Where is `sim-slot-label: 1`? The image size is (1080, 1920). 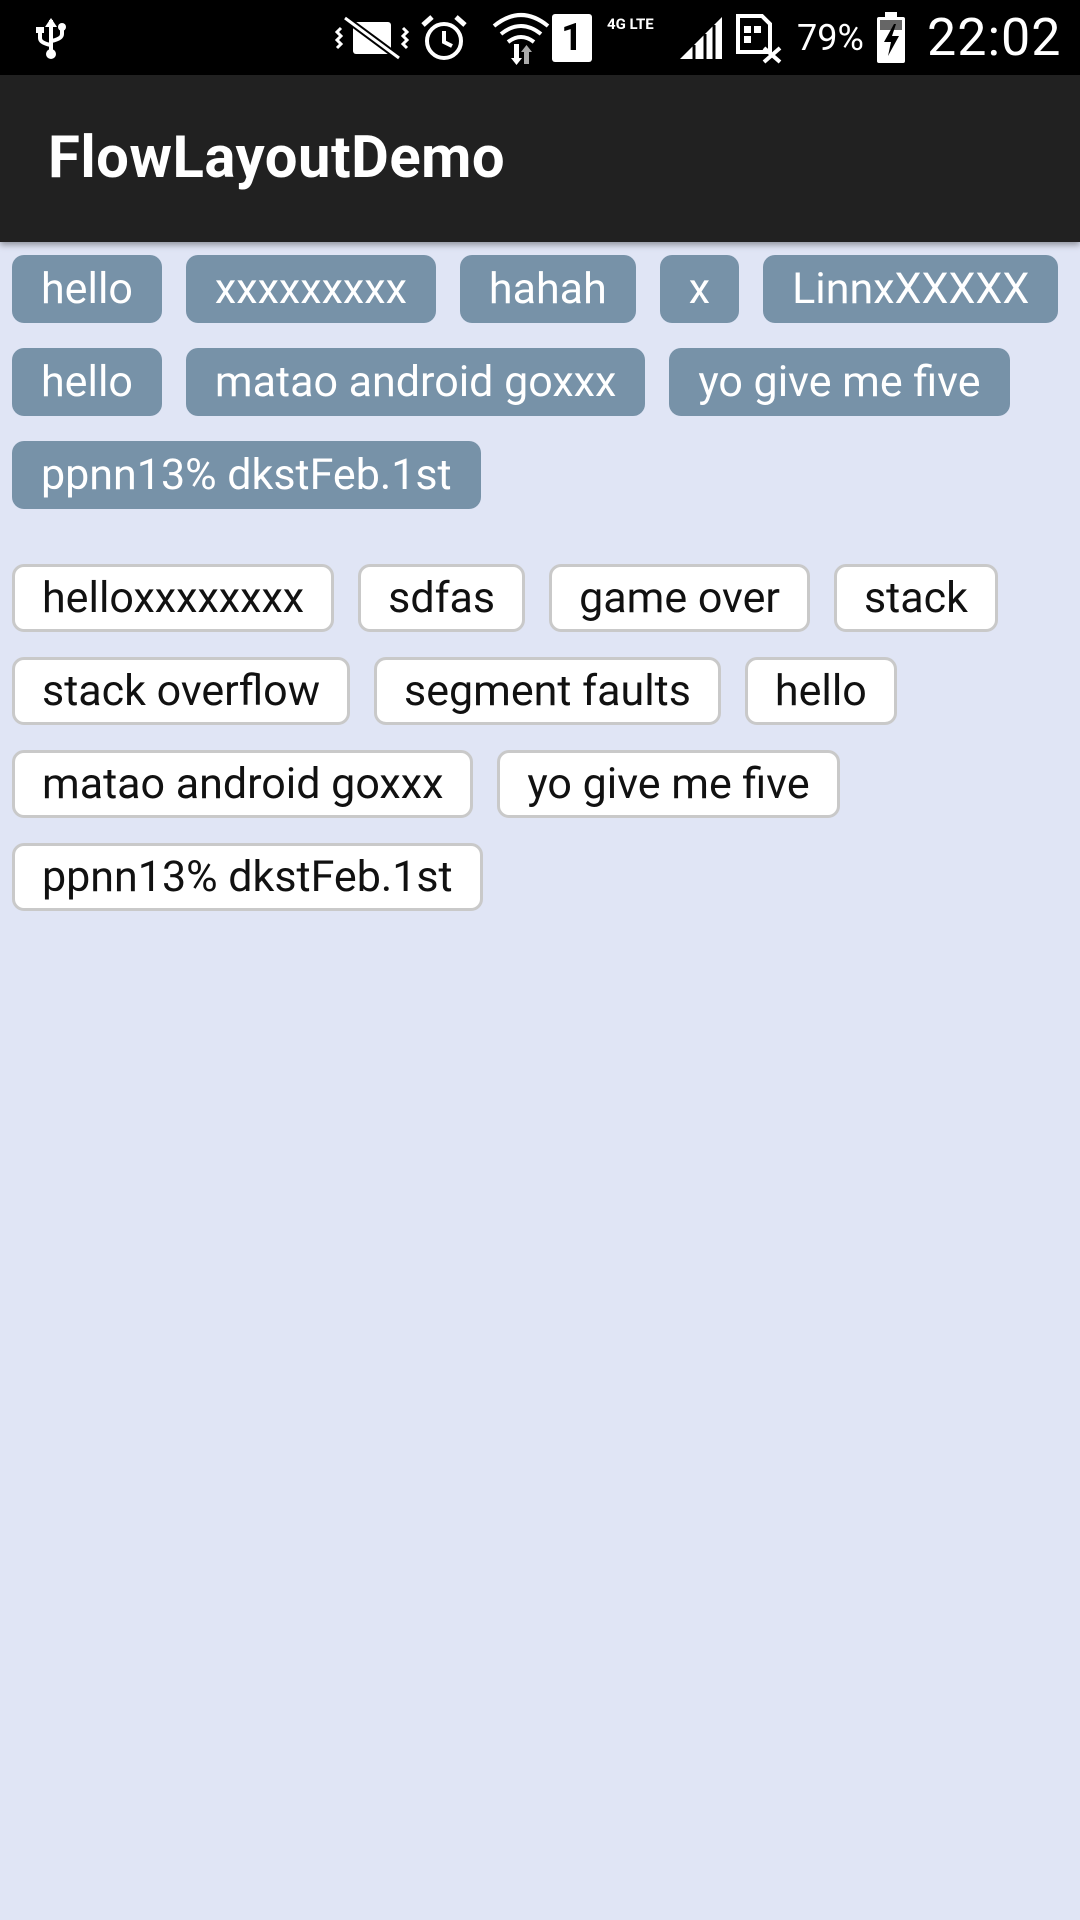
sim-slot-label: 1 is located at coordinates (572, 37).